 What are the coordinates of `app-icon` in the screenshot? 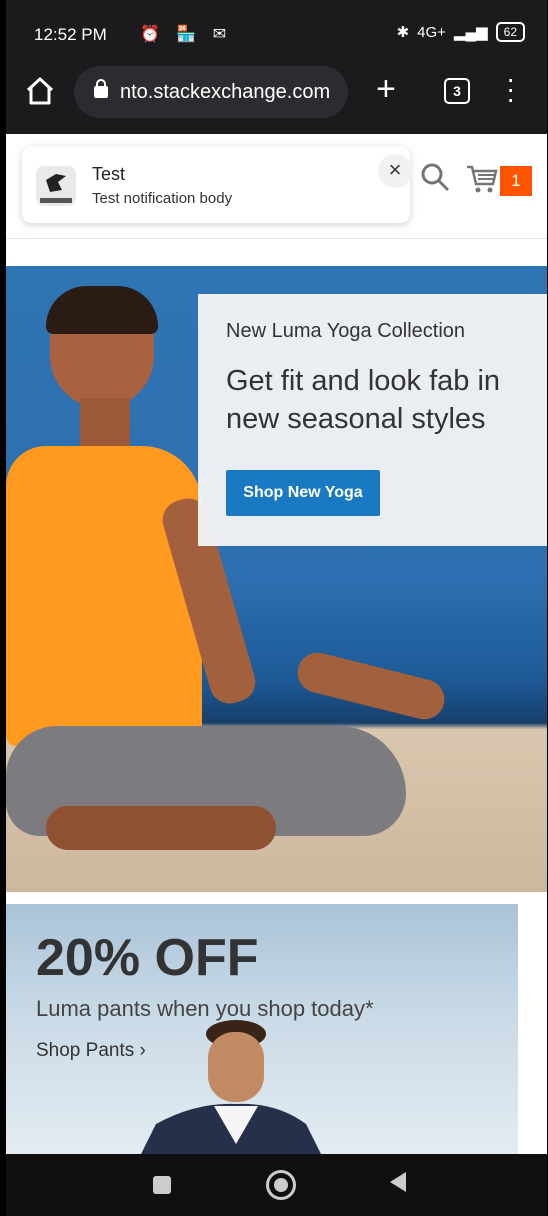 It's located at (56, 186).